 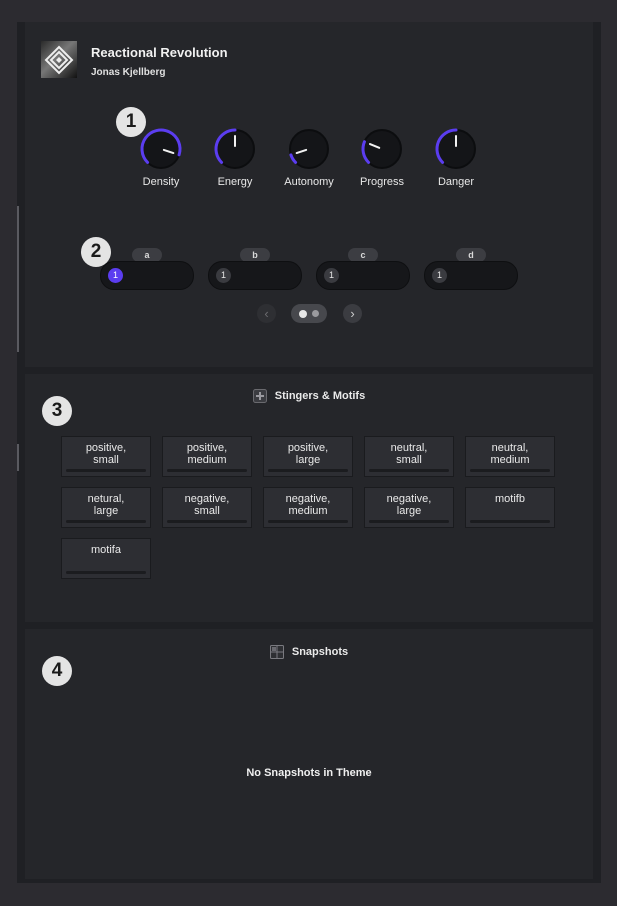 What do you see at coordinates (471, 255) in the screenshot?
I see `slot-tag: d` at bounding box center [471, 255].